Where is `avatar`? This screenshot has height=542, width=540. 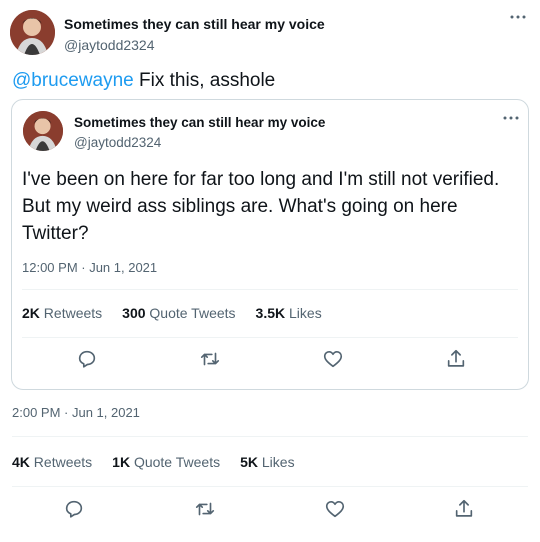
avatar is located at coordinates (32, 32).